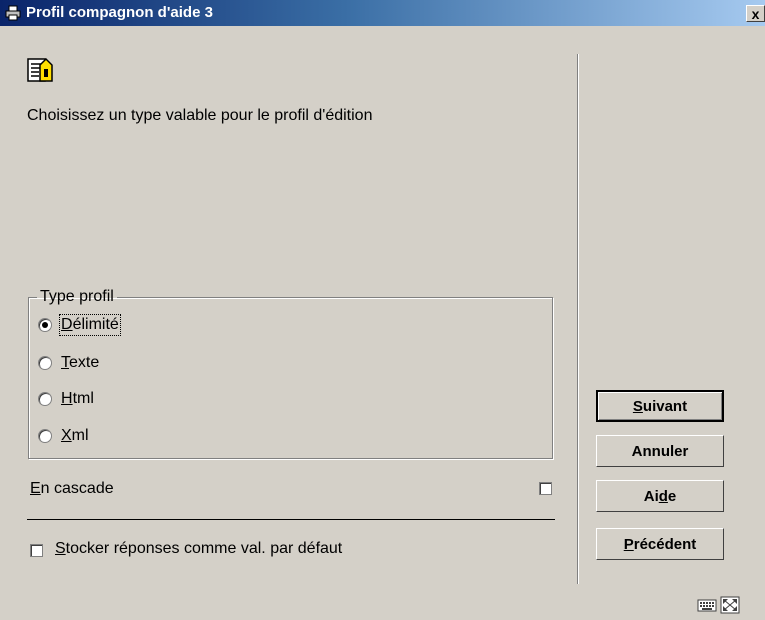 The height and width of the screenshot is (620, 765). I want to click on radio-button-selected, so click(45, 325).